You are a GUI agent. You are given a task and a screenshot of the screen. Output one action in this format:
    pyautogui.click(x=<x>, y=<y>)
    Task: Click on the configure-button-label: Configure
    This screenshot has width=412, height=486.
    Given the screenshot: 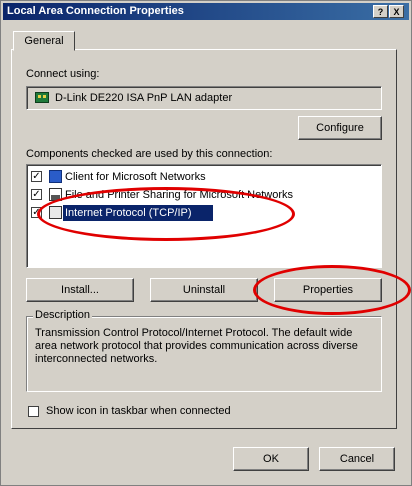 What is the action you would take?
    pyautogui.click(x=340, y=128)
    